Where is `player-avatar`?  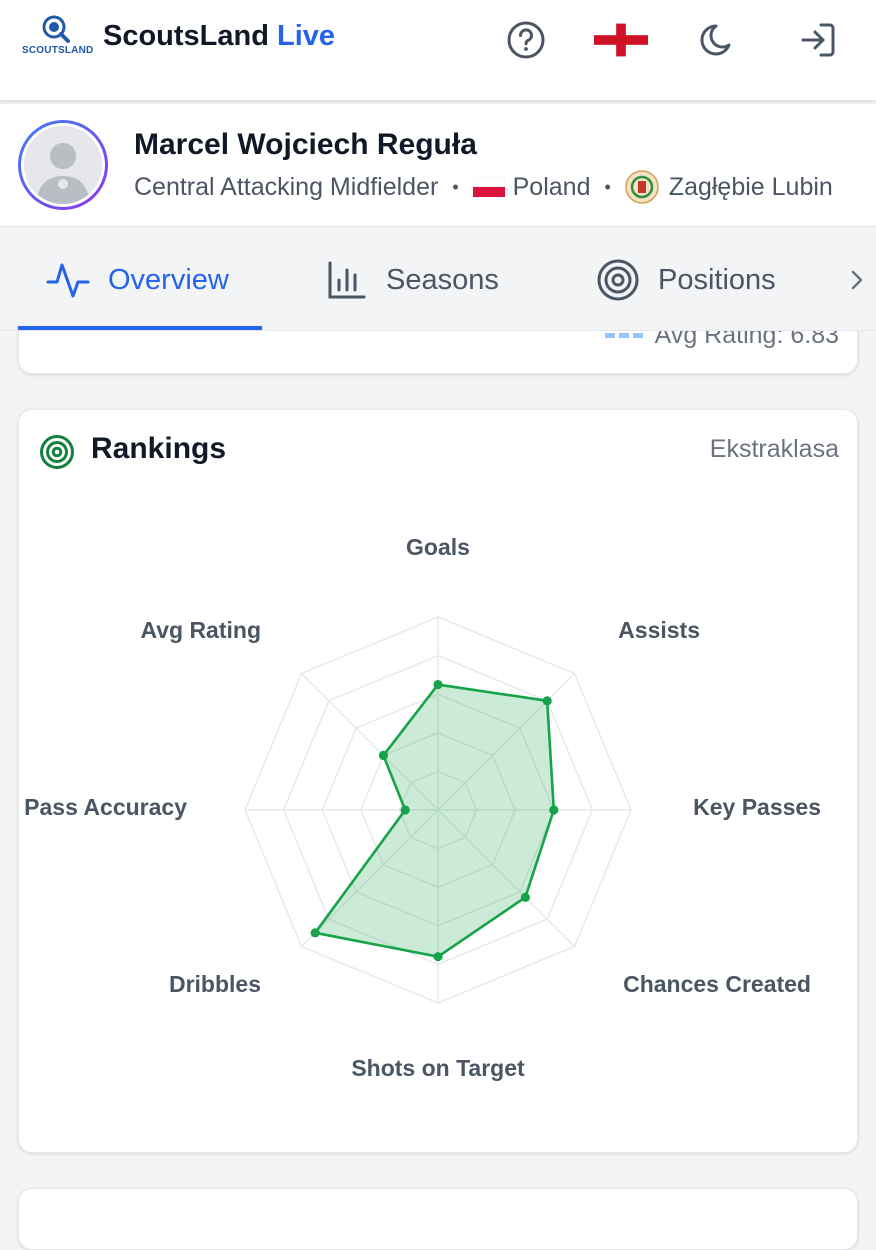
player-avatar is located at coordinates (63, 165).